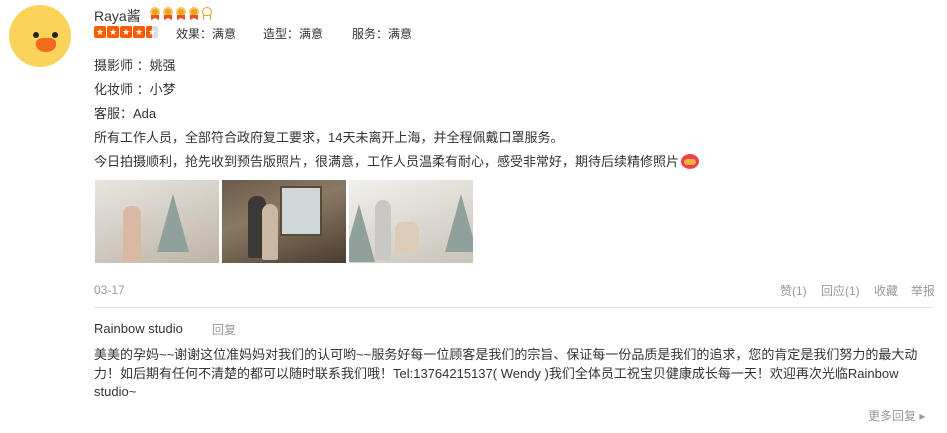  Describe the element at coordinates (36, 35) in the screenshot. I see `avatar-eye-left` at that location.